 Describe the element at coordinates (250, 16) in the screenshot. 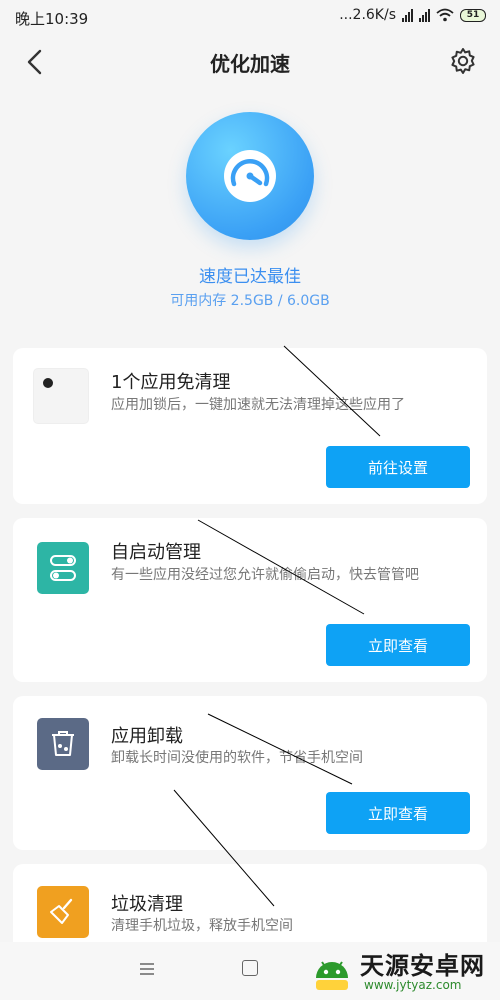

I see `status-bar: 晚上10:39 ...2.6K/s 51` at that location.